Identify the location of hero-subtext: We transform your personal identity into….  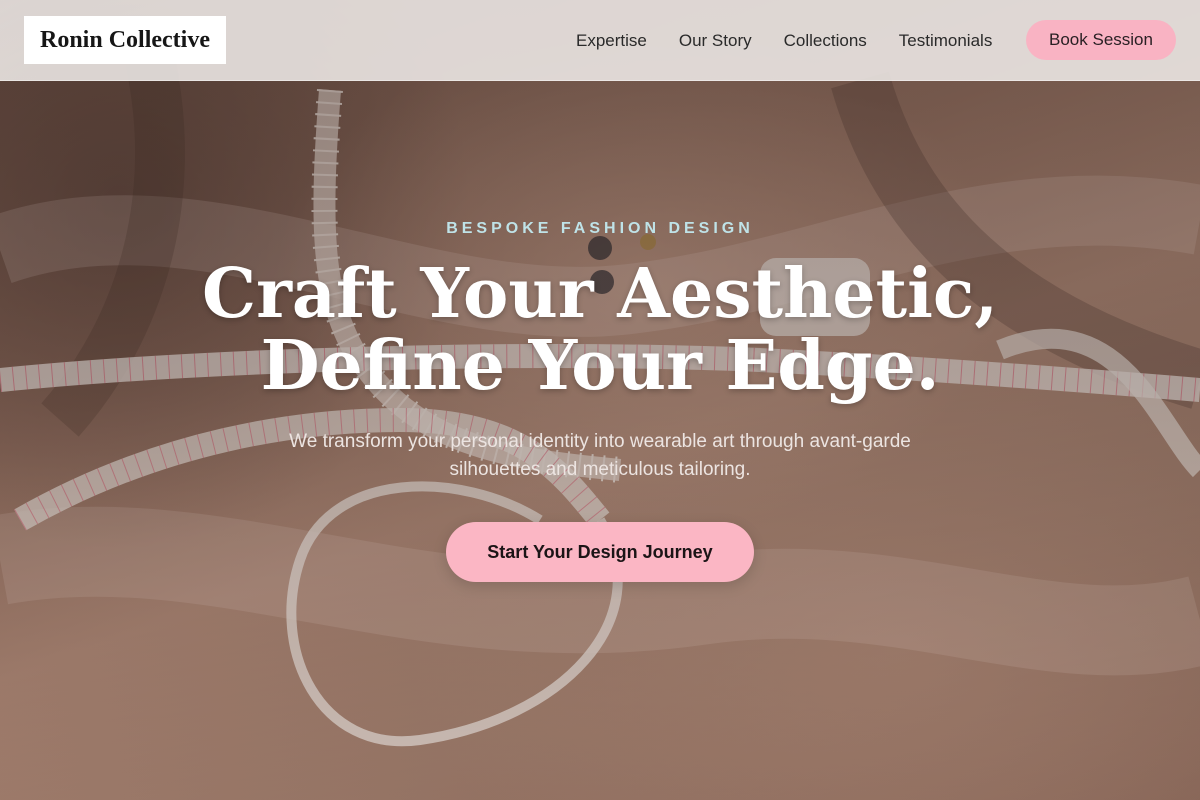
(600, 455).